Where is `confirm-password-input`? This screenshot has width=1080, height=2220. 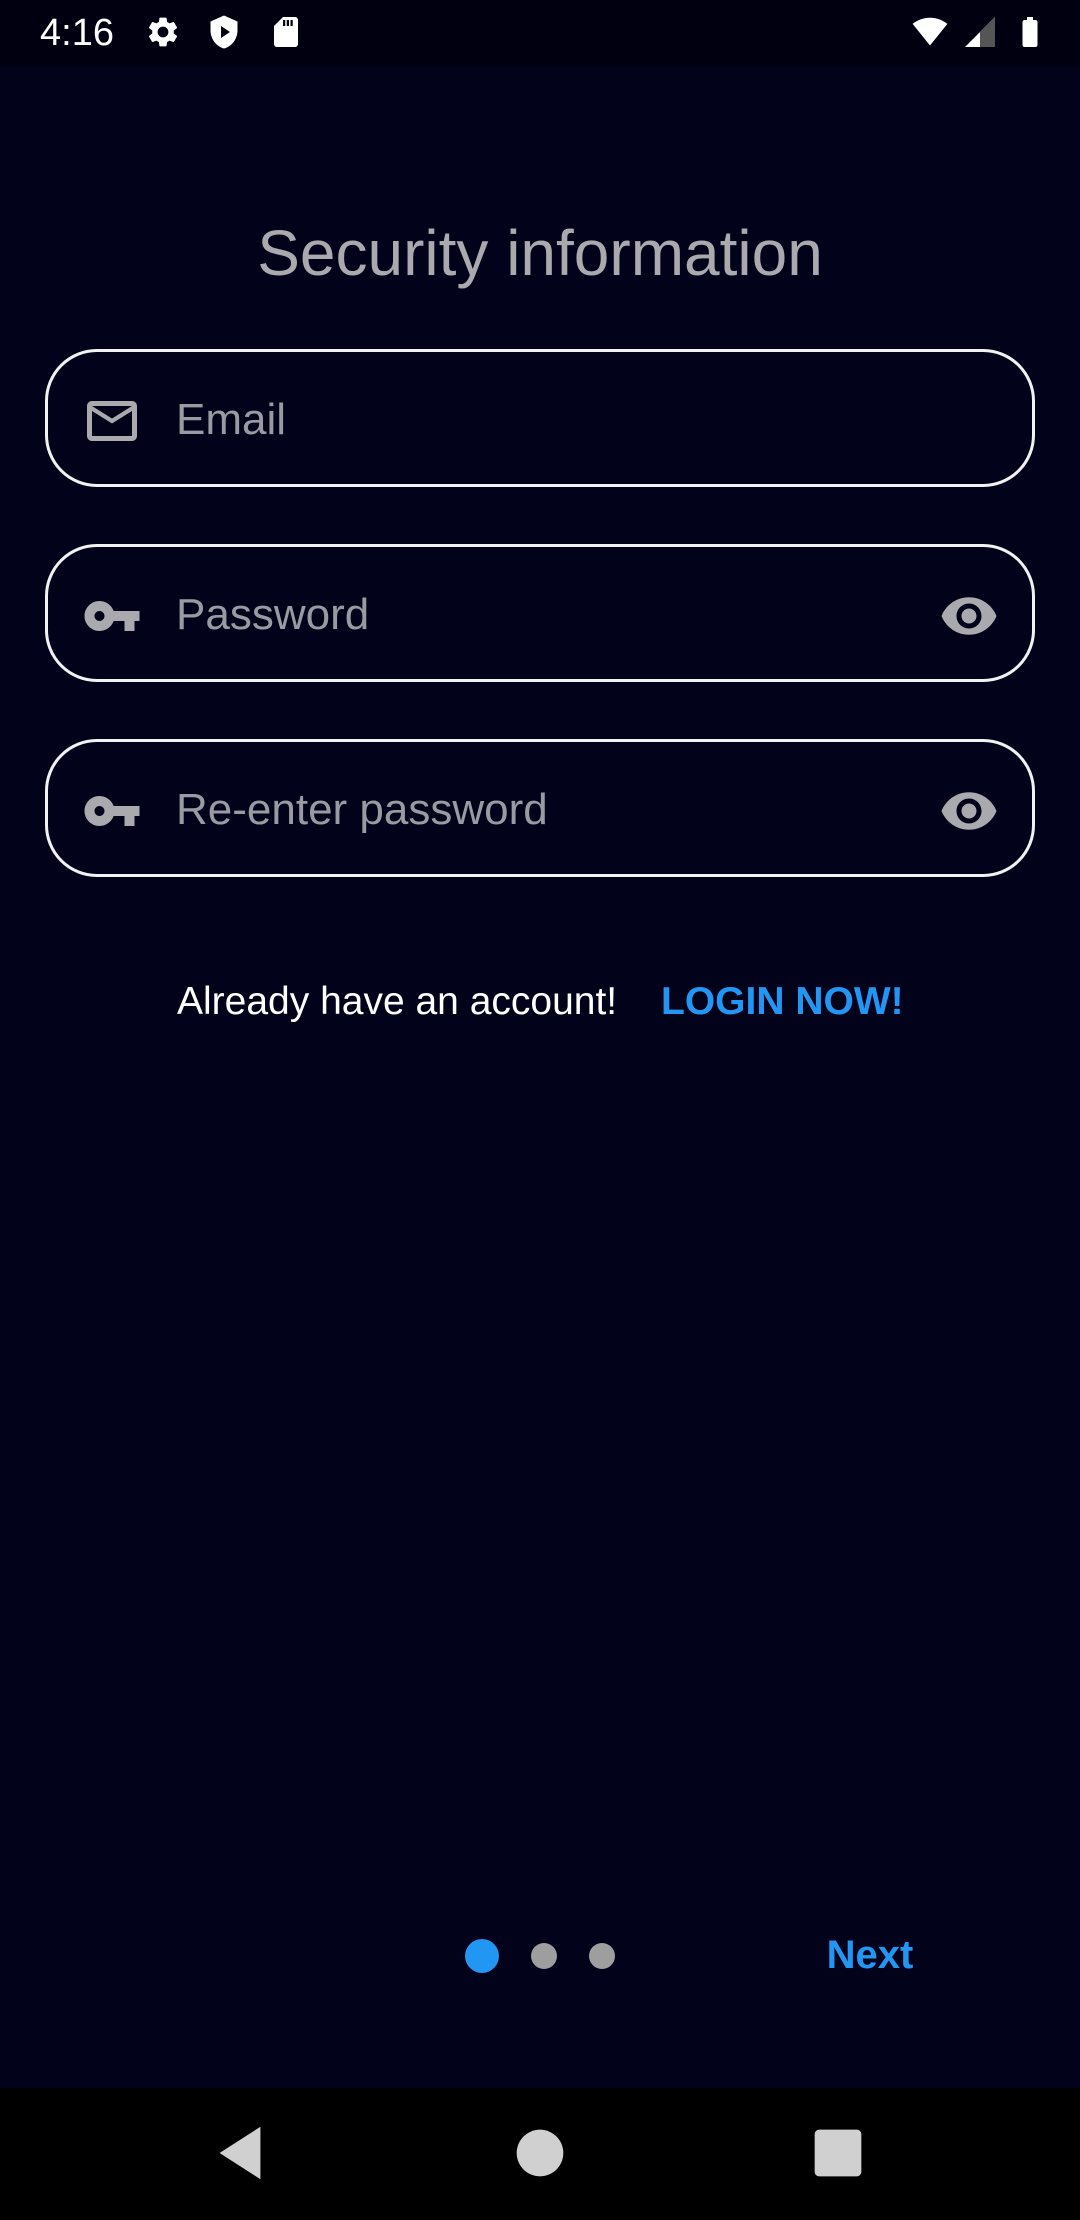 confirm-password-input is located at coordinates (546, 810).